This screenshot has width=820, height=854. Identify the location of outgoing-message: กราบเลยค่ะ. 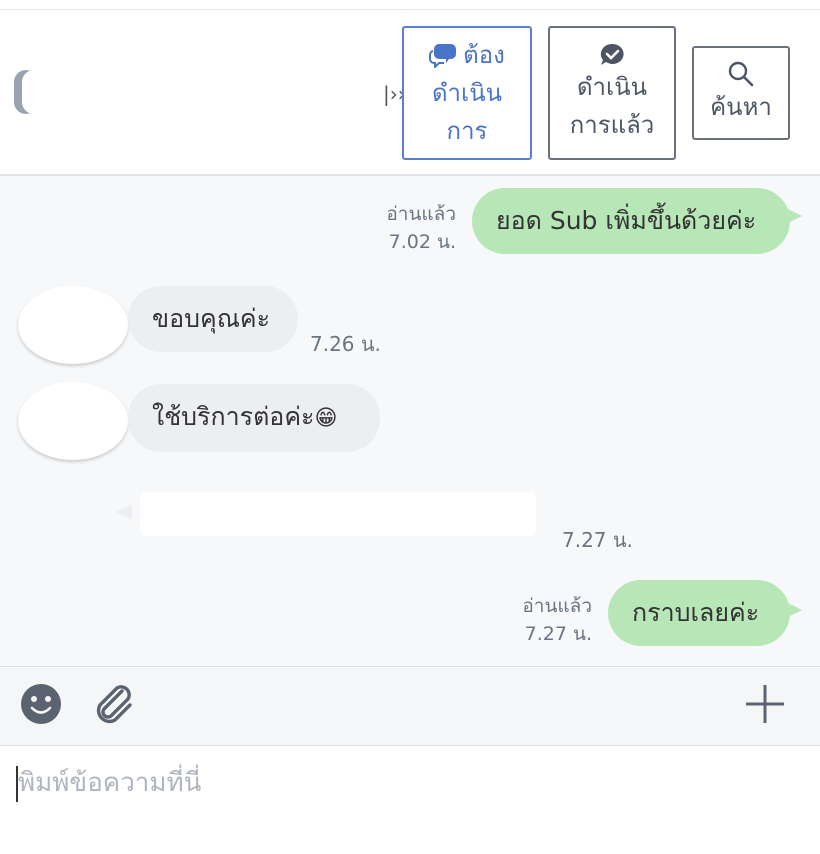
(699, 613).